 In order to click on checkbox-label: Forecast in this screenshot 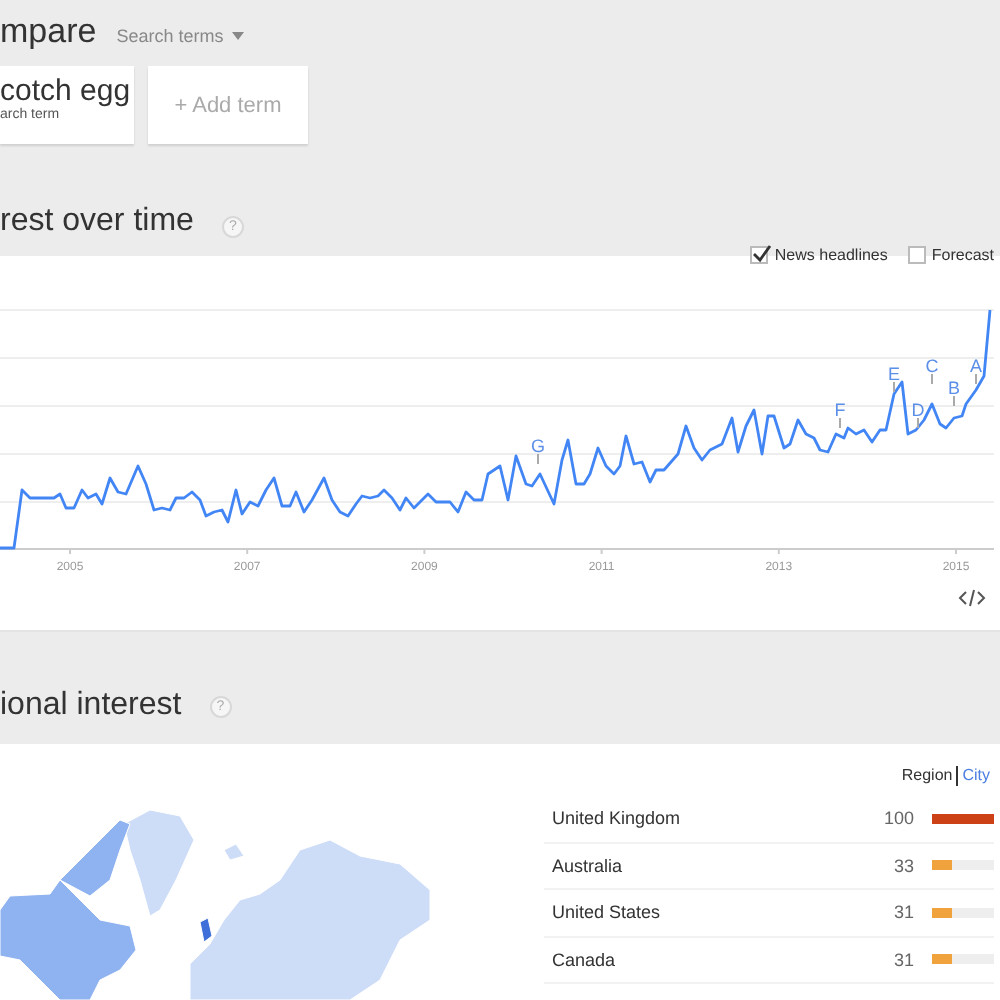, I will do `click(962, 255)`.